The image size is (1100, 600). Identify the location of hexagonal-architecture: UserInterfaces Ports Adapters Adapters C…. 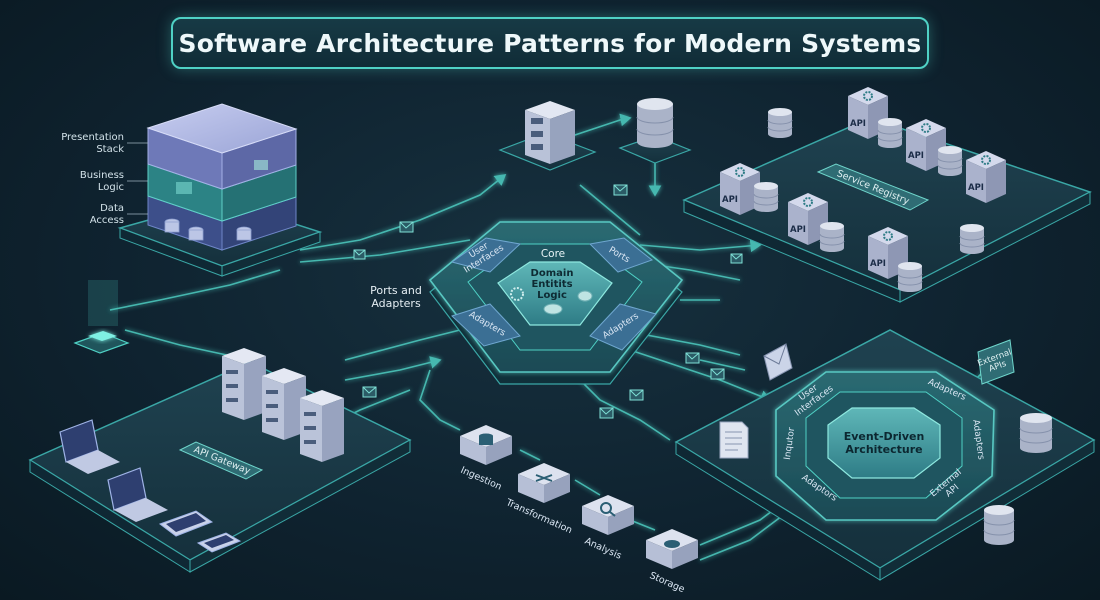
(527, 303).